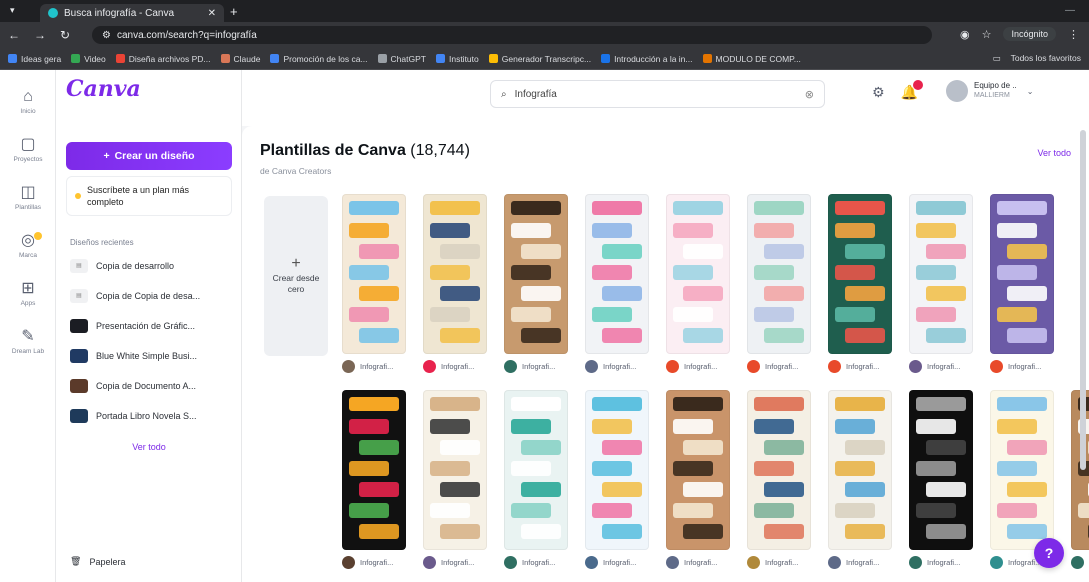 This screenshot has width=1089, height=582. I want to click on incognito-profile-button: Incógnito, so click(1029, 34).